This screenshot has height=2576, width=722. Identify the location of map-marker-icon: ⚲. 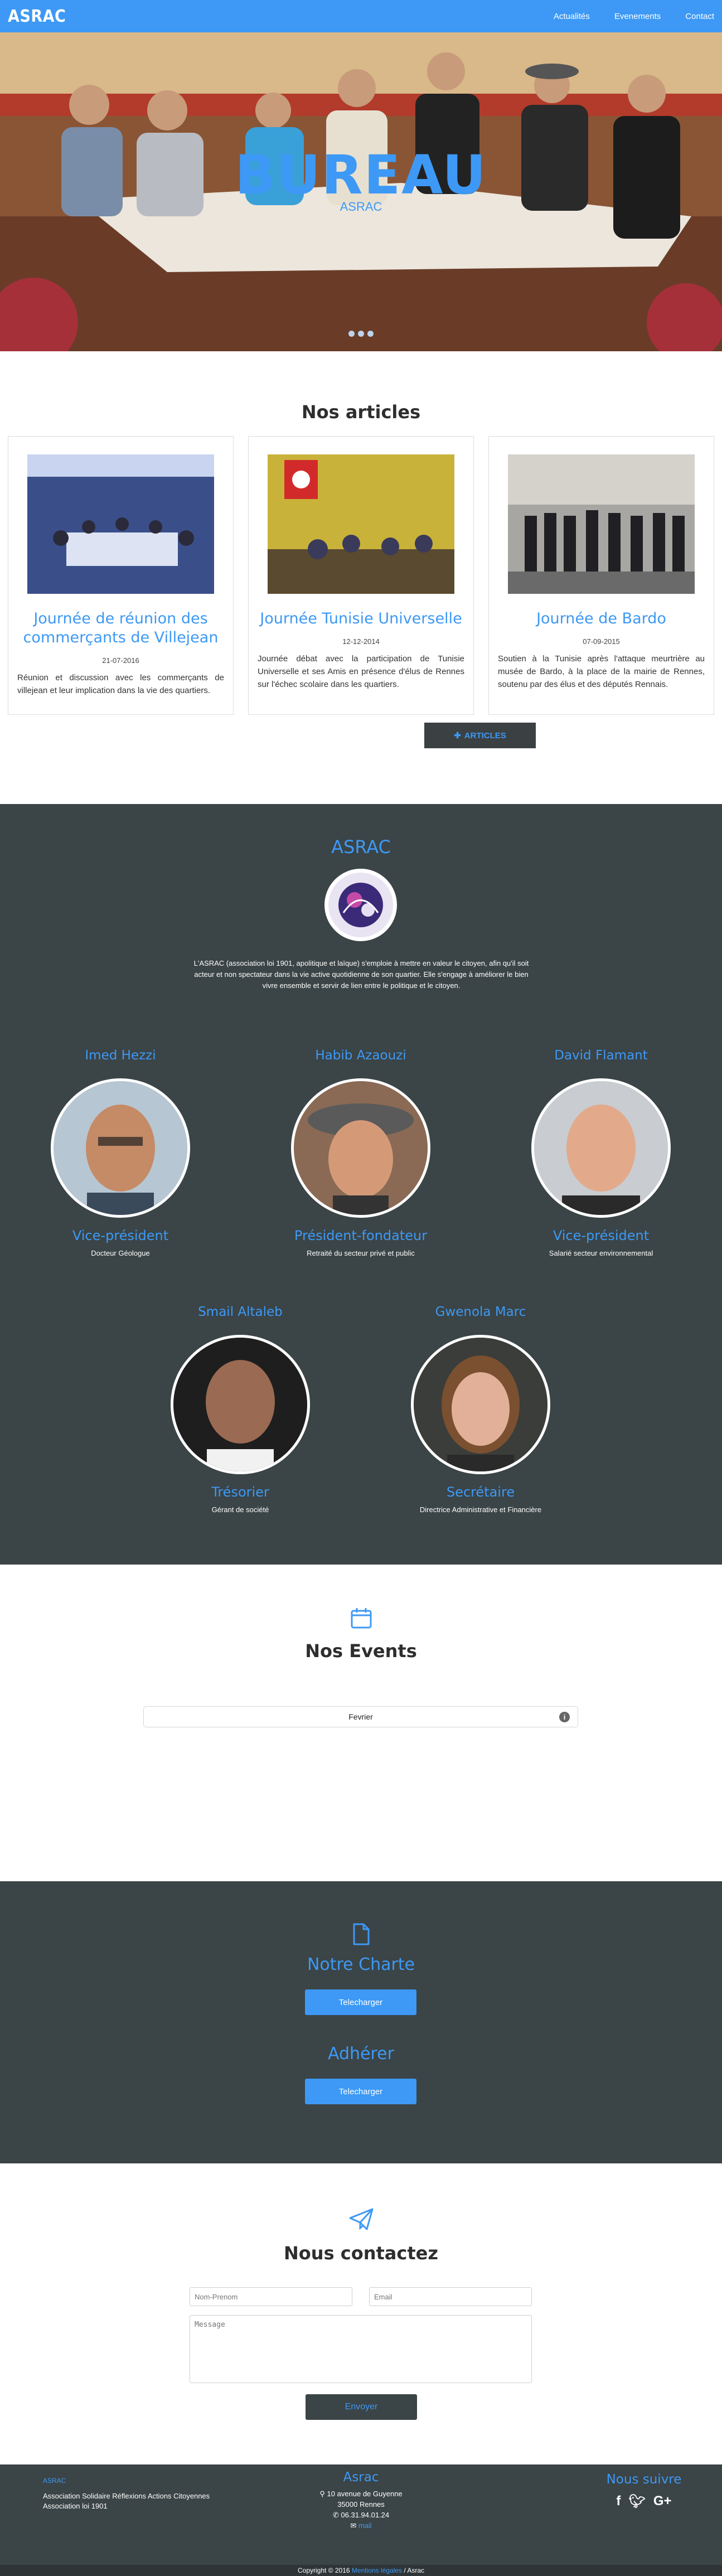
(322, 2494).